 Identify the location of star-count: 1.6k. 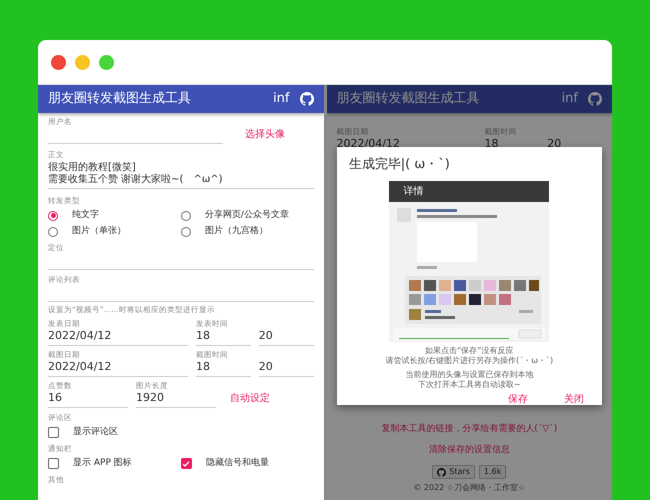
(492, 472).